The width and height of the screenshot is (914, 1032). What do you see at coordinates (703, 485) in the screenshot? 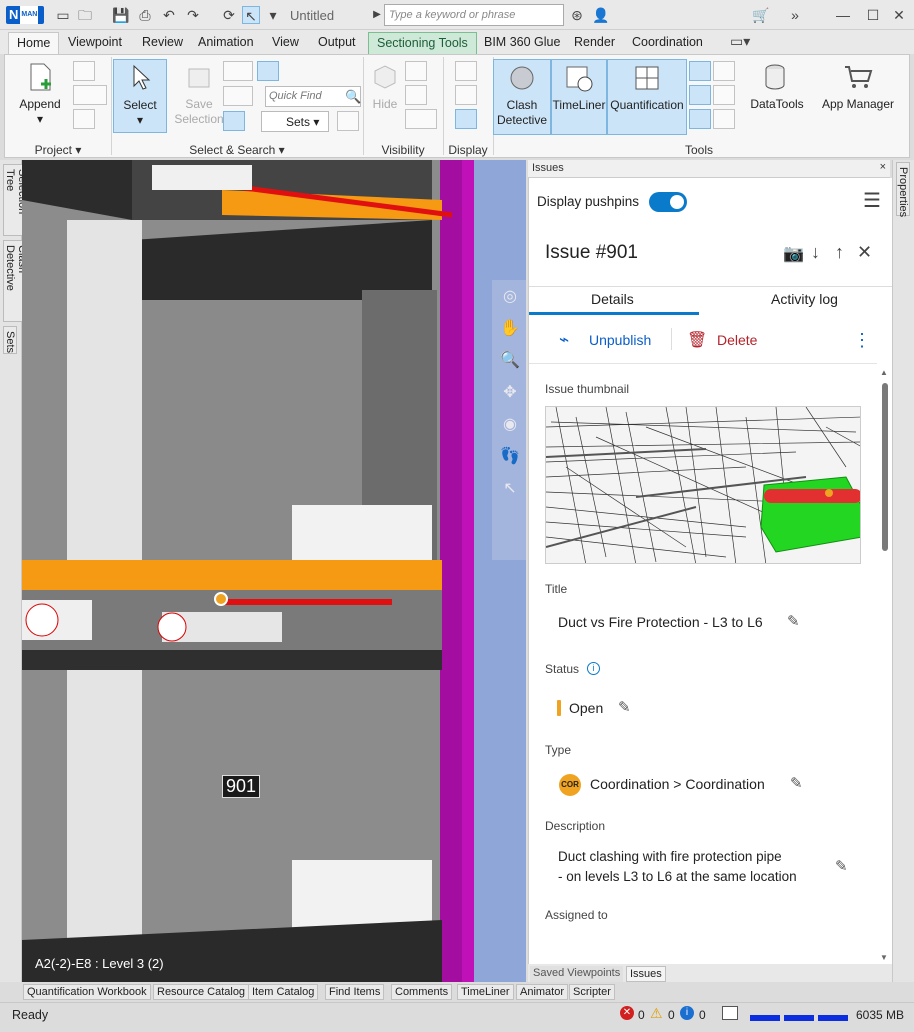
I see `issue-thumbnail` at bounding box center [703, 485].